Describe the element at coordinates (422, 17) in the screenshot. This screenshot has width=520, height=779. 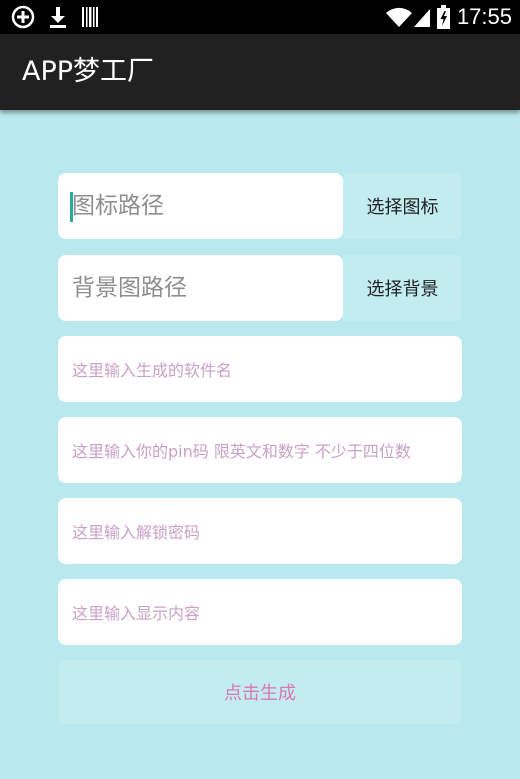
I see `signal-icon` at that location.